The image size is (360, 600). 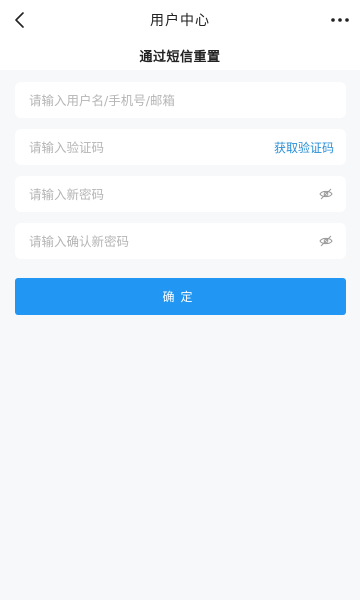 I want to click on more-horizontal-icon, so click(x=340, y=20).